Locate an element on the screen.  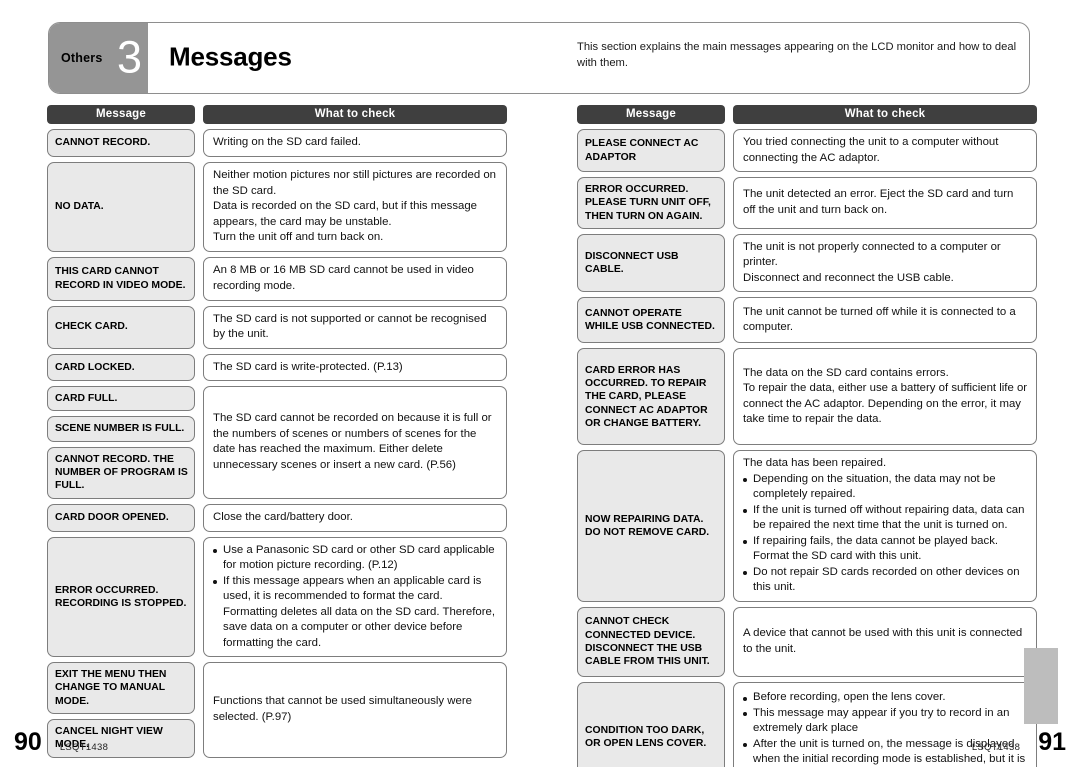
message-cell: NO DATA. is located at coordinates (121, 207).